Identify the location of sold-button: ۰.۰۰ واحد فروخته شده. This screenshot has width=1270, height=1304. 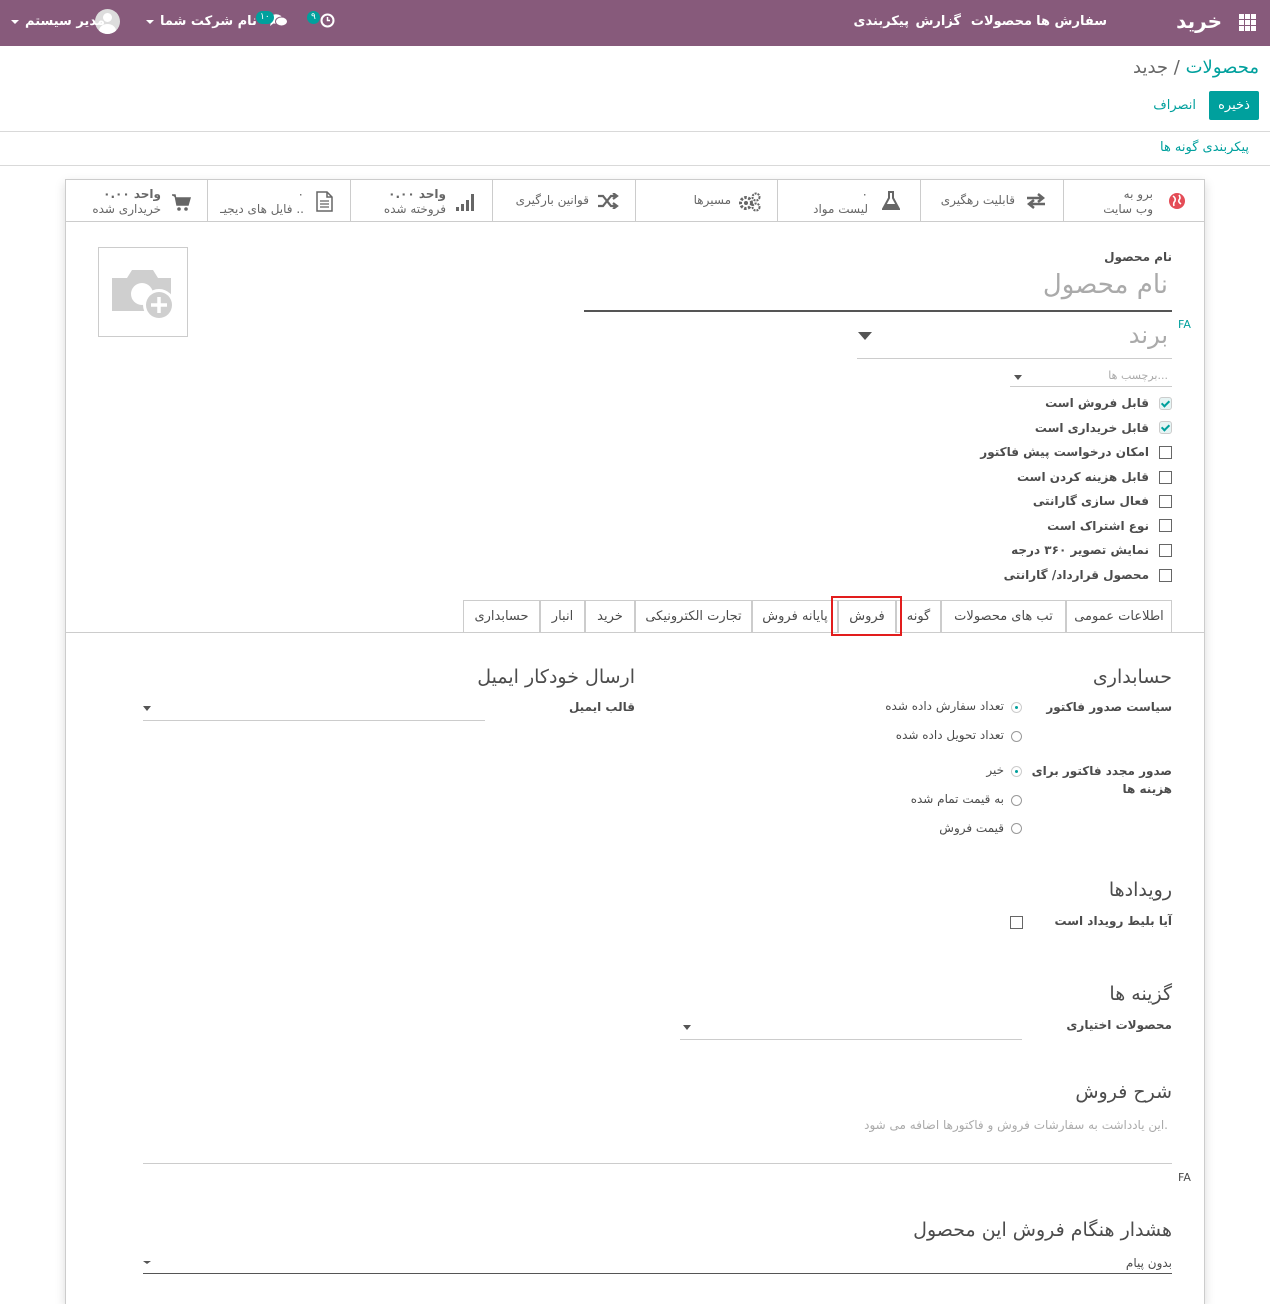
(421, 200).